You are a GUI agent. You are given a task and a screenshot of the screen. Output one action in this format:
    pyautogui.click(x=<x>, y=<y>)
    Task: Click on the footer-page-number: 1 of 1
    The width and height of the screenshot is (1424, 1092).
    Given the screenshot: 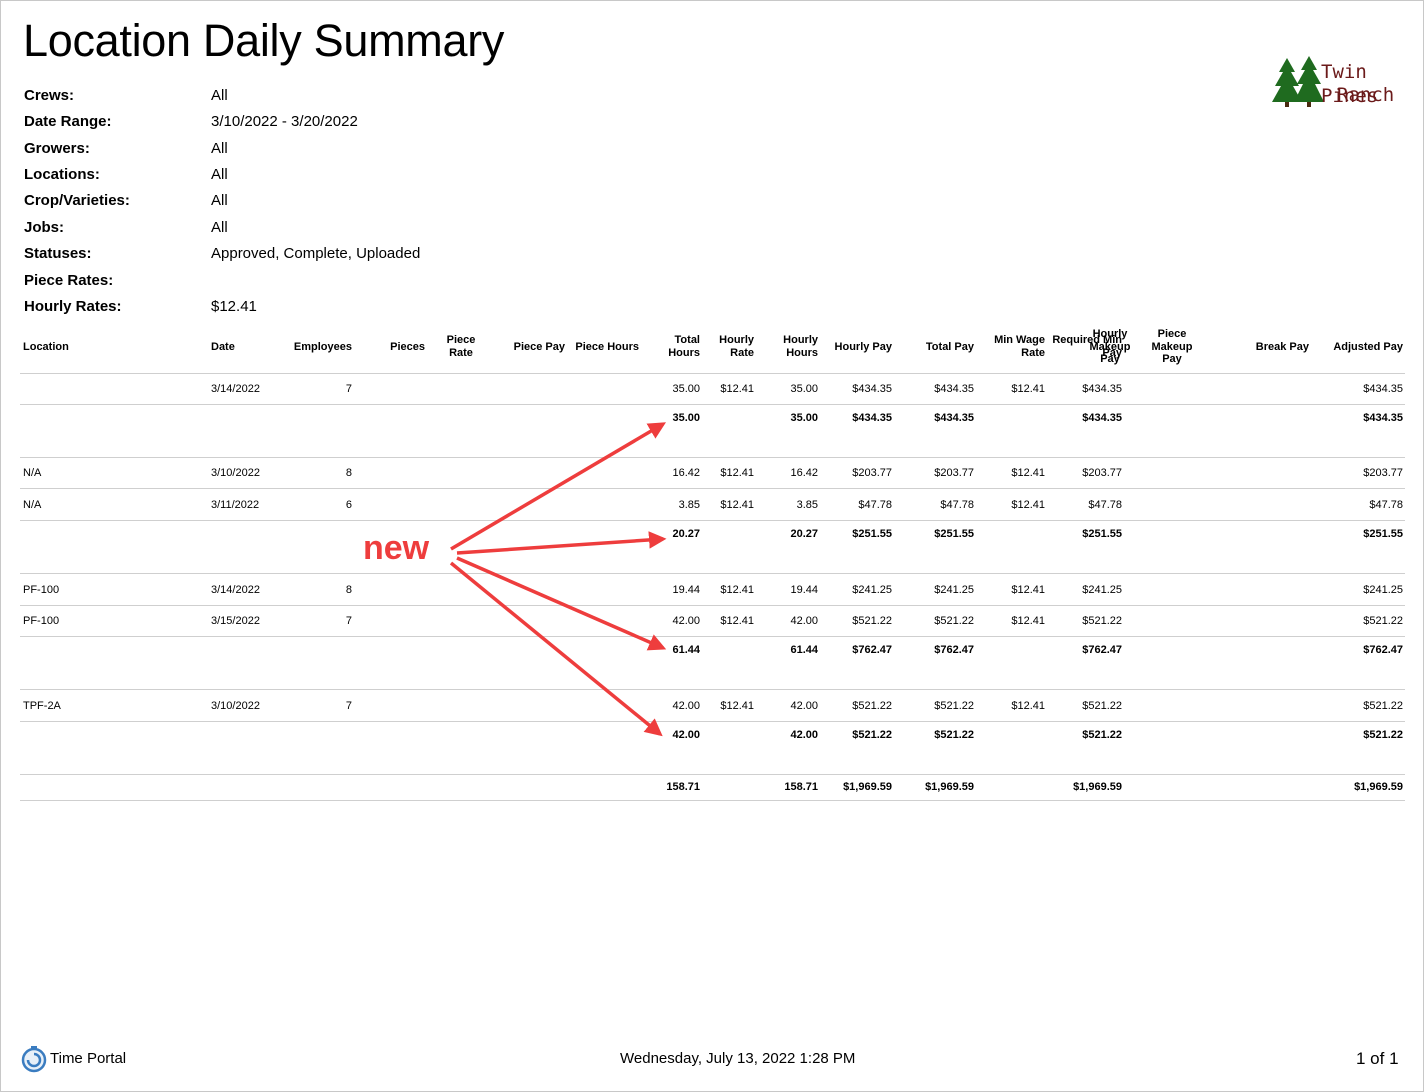 What is the action you would take?
    pyautogui.click(x=1377, y=1058)
    